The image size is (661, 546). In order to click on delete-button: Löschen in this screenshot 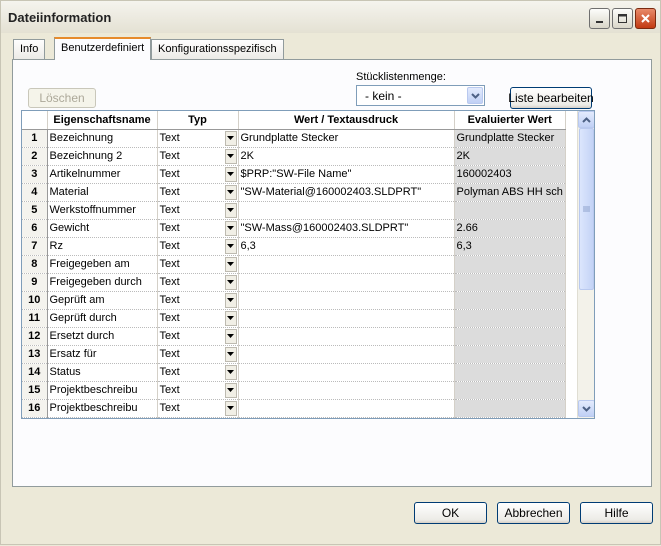, I will do `click(62, 98)`.